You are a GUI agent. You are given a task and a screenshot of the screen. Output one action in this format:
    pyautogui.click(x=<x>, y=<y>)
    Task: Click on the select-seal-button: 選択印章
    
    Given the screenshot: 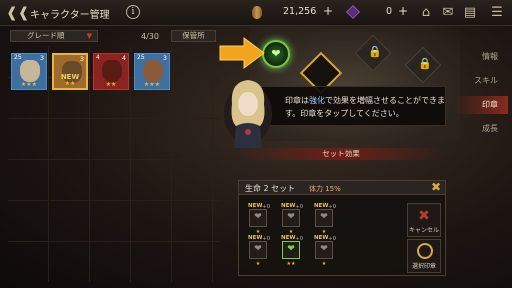 What is the action you would take?
    pyautogui.click(x=424, y=256)
    